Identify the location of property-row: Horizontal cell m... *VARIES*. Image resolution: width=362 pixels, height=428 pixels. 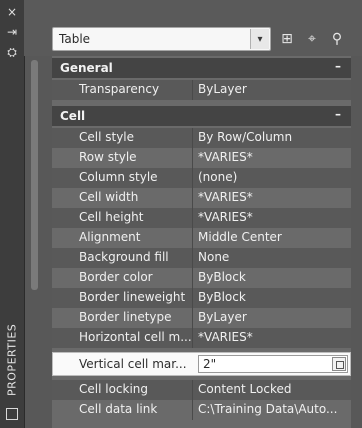
(201, 338).